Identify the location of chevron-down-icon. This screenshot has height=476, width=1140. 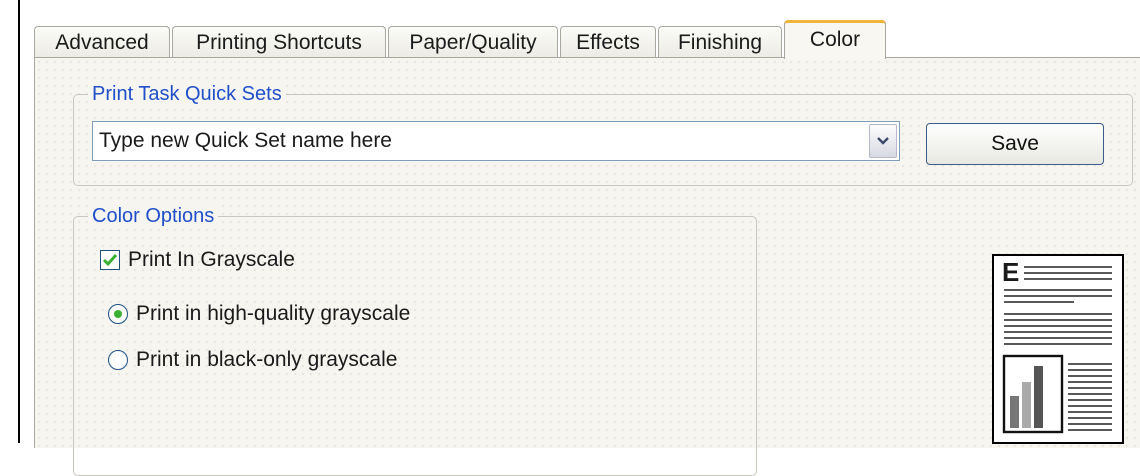
(883, 141).